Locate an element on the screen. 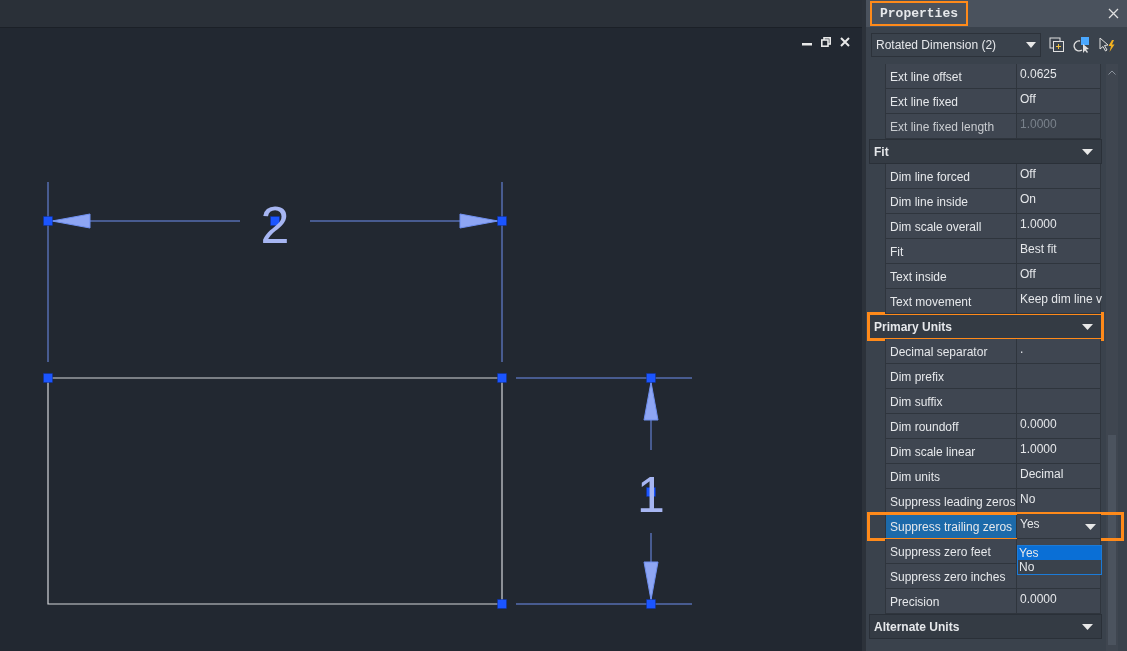  property-value: On is located at coordinates (1059, 201).